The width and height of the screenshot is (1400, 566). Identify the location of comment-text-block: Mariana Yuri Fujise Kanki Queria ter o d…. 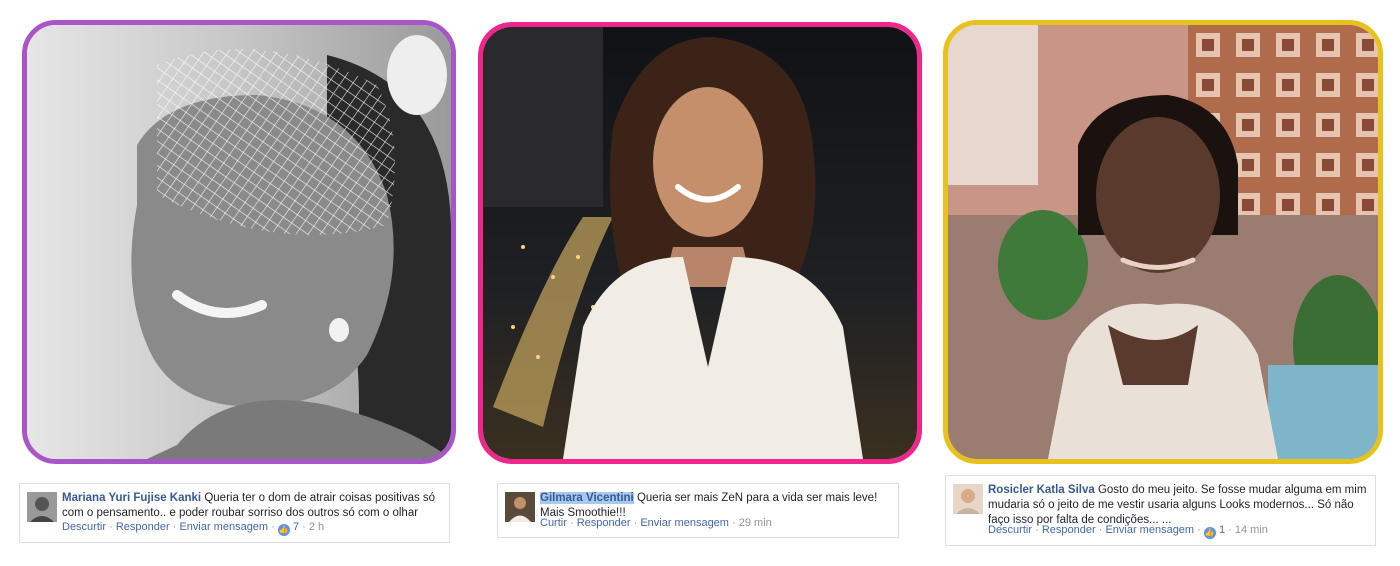
(252, 506).